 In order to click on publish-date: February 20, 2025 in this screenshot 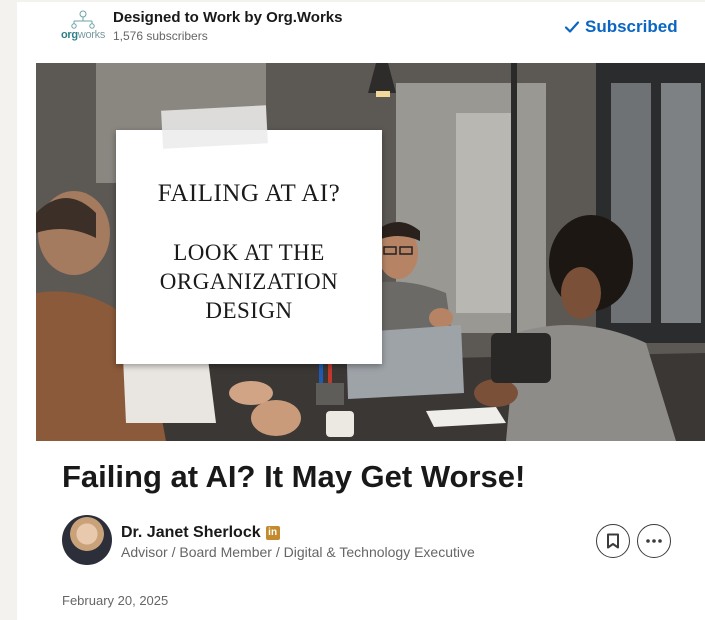, I will do `click(115, 600)`.